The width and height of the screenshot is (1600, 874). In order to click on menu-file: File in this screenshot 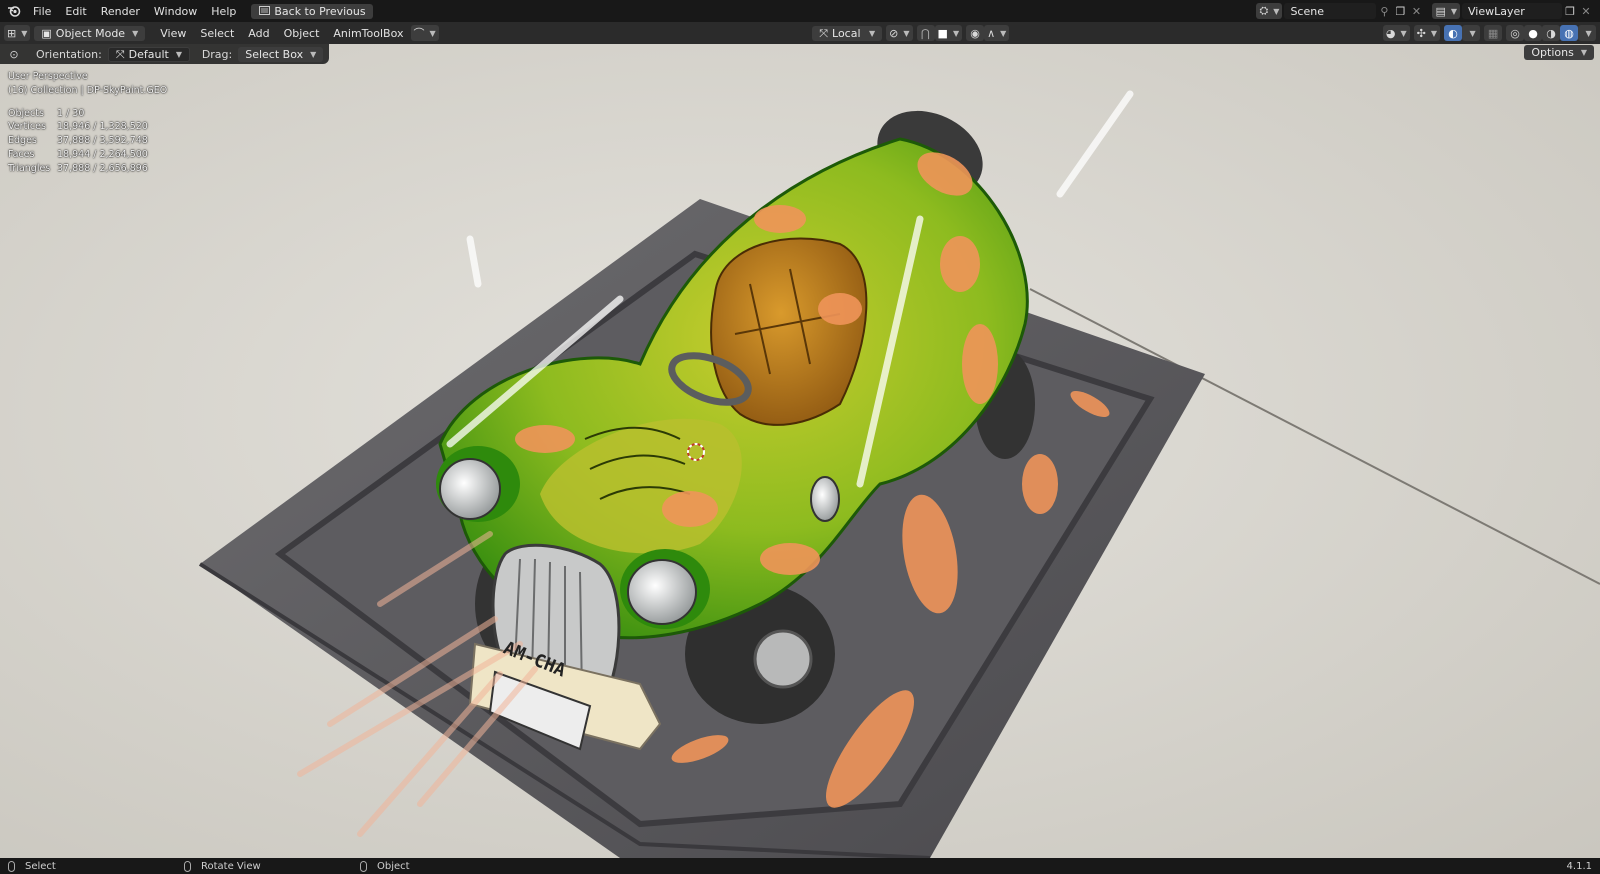, I will do `click(42, 11)`.